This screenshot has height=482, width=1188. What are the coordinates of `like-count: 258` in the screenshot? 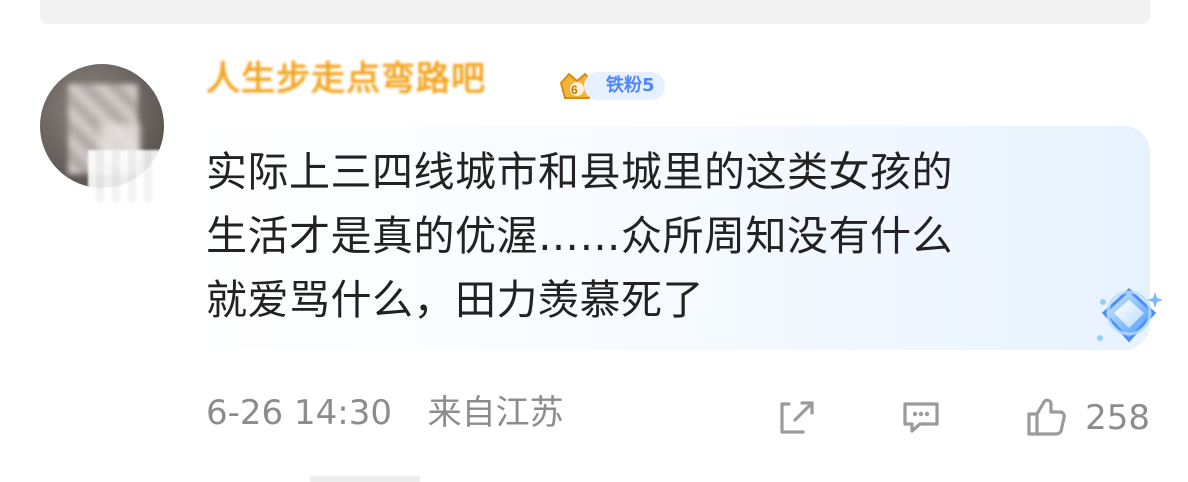 It's located at (1117, 418).